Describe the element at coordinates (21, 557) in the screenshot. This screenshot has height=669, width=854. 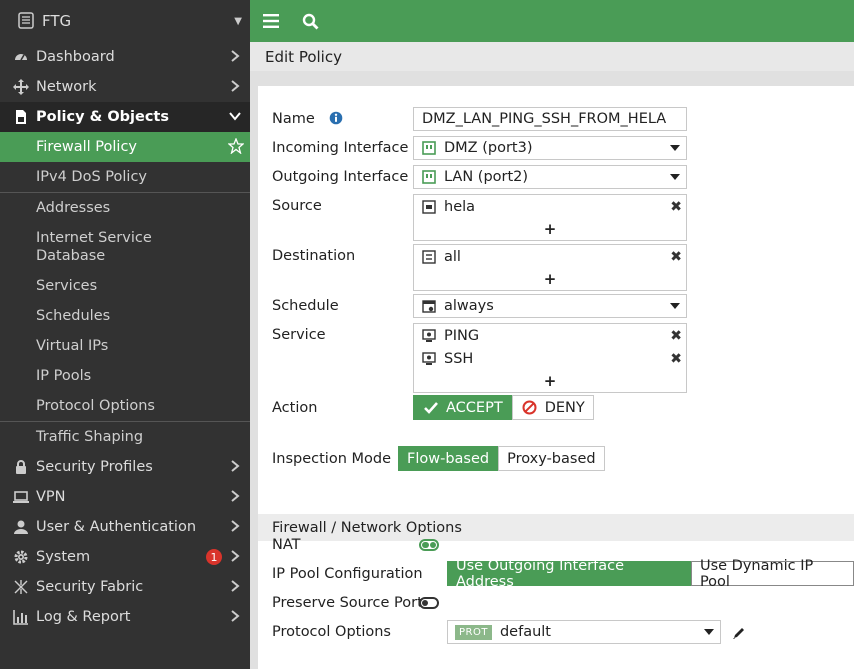
I see `gear-icon` at that location.